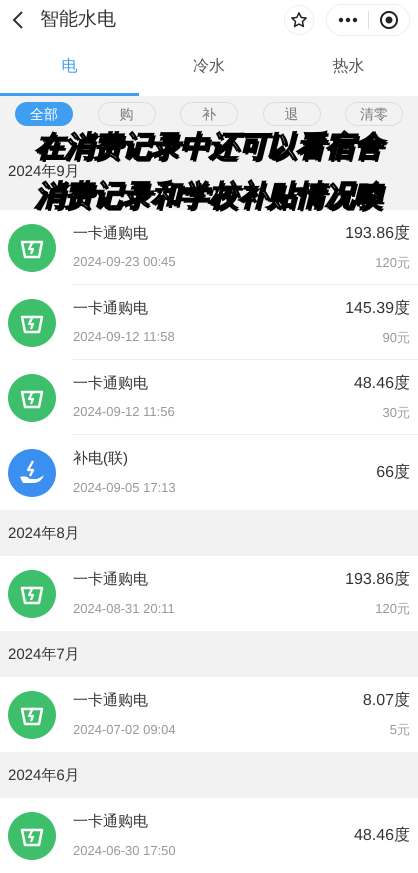  What do you see at coordinates (386, 701) in the screenshot?
I see `record-quantity: 8.07度` at bounding box center [386, 701].